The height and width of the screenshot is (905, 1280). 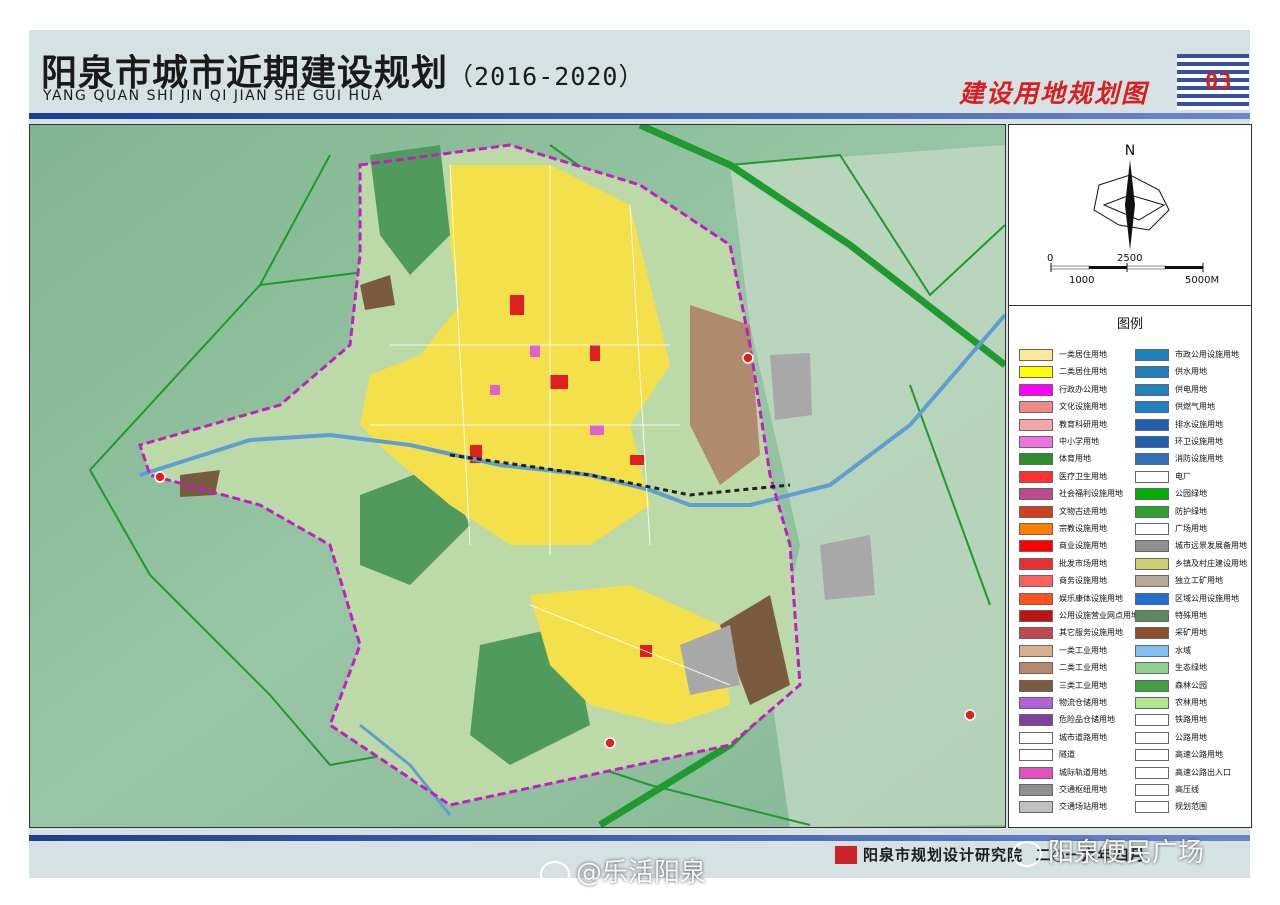 I want to click on legend-label: 一类居住用地, so click(x=1083, y=354).